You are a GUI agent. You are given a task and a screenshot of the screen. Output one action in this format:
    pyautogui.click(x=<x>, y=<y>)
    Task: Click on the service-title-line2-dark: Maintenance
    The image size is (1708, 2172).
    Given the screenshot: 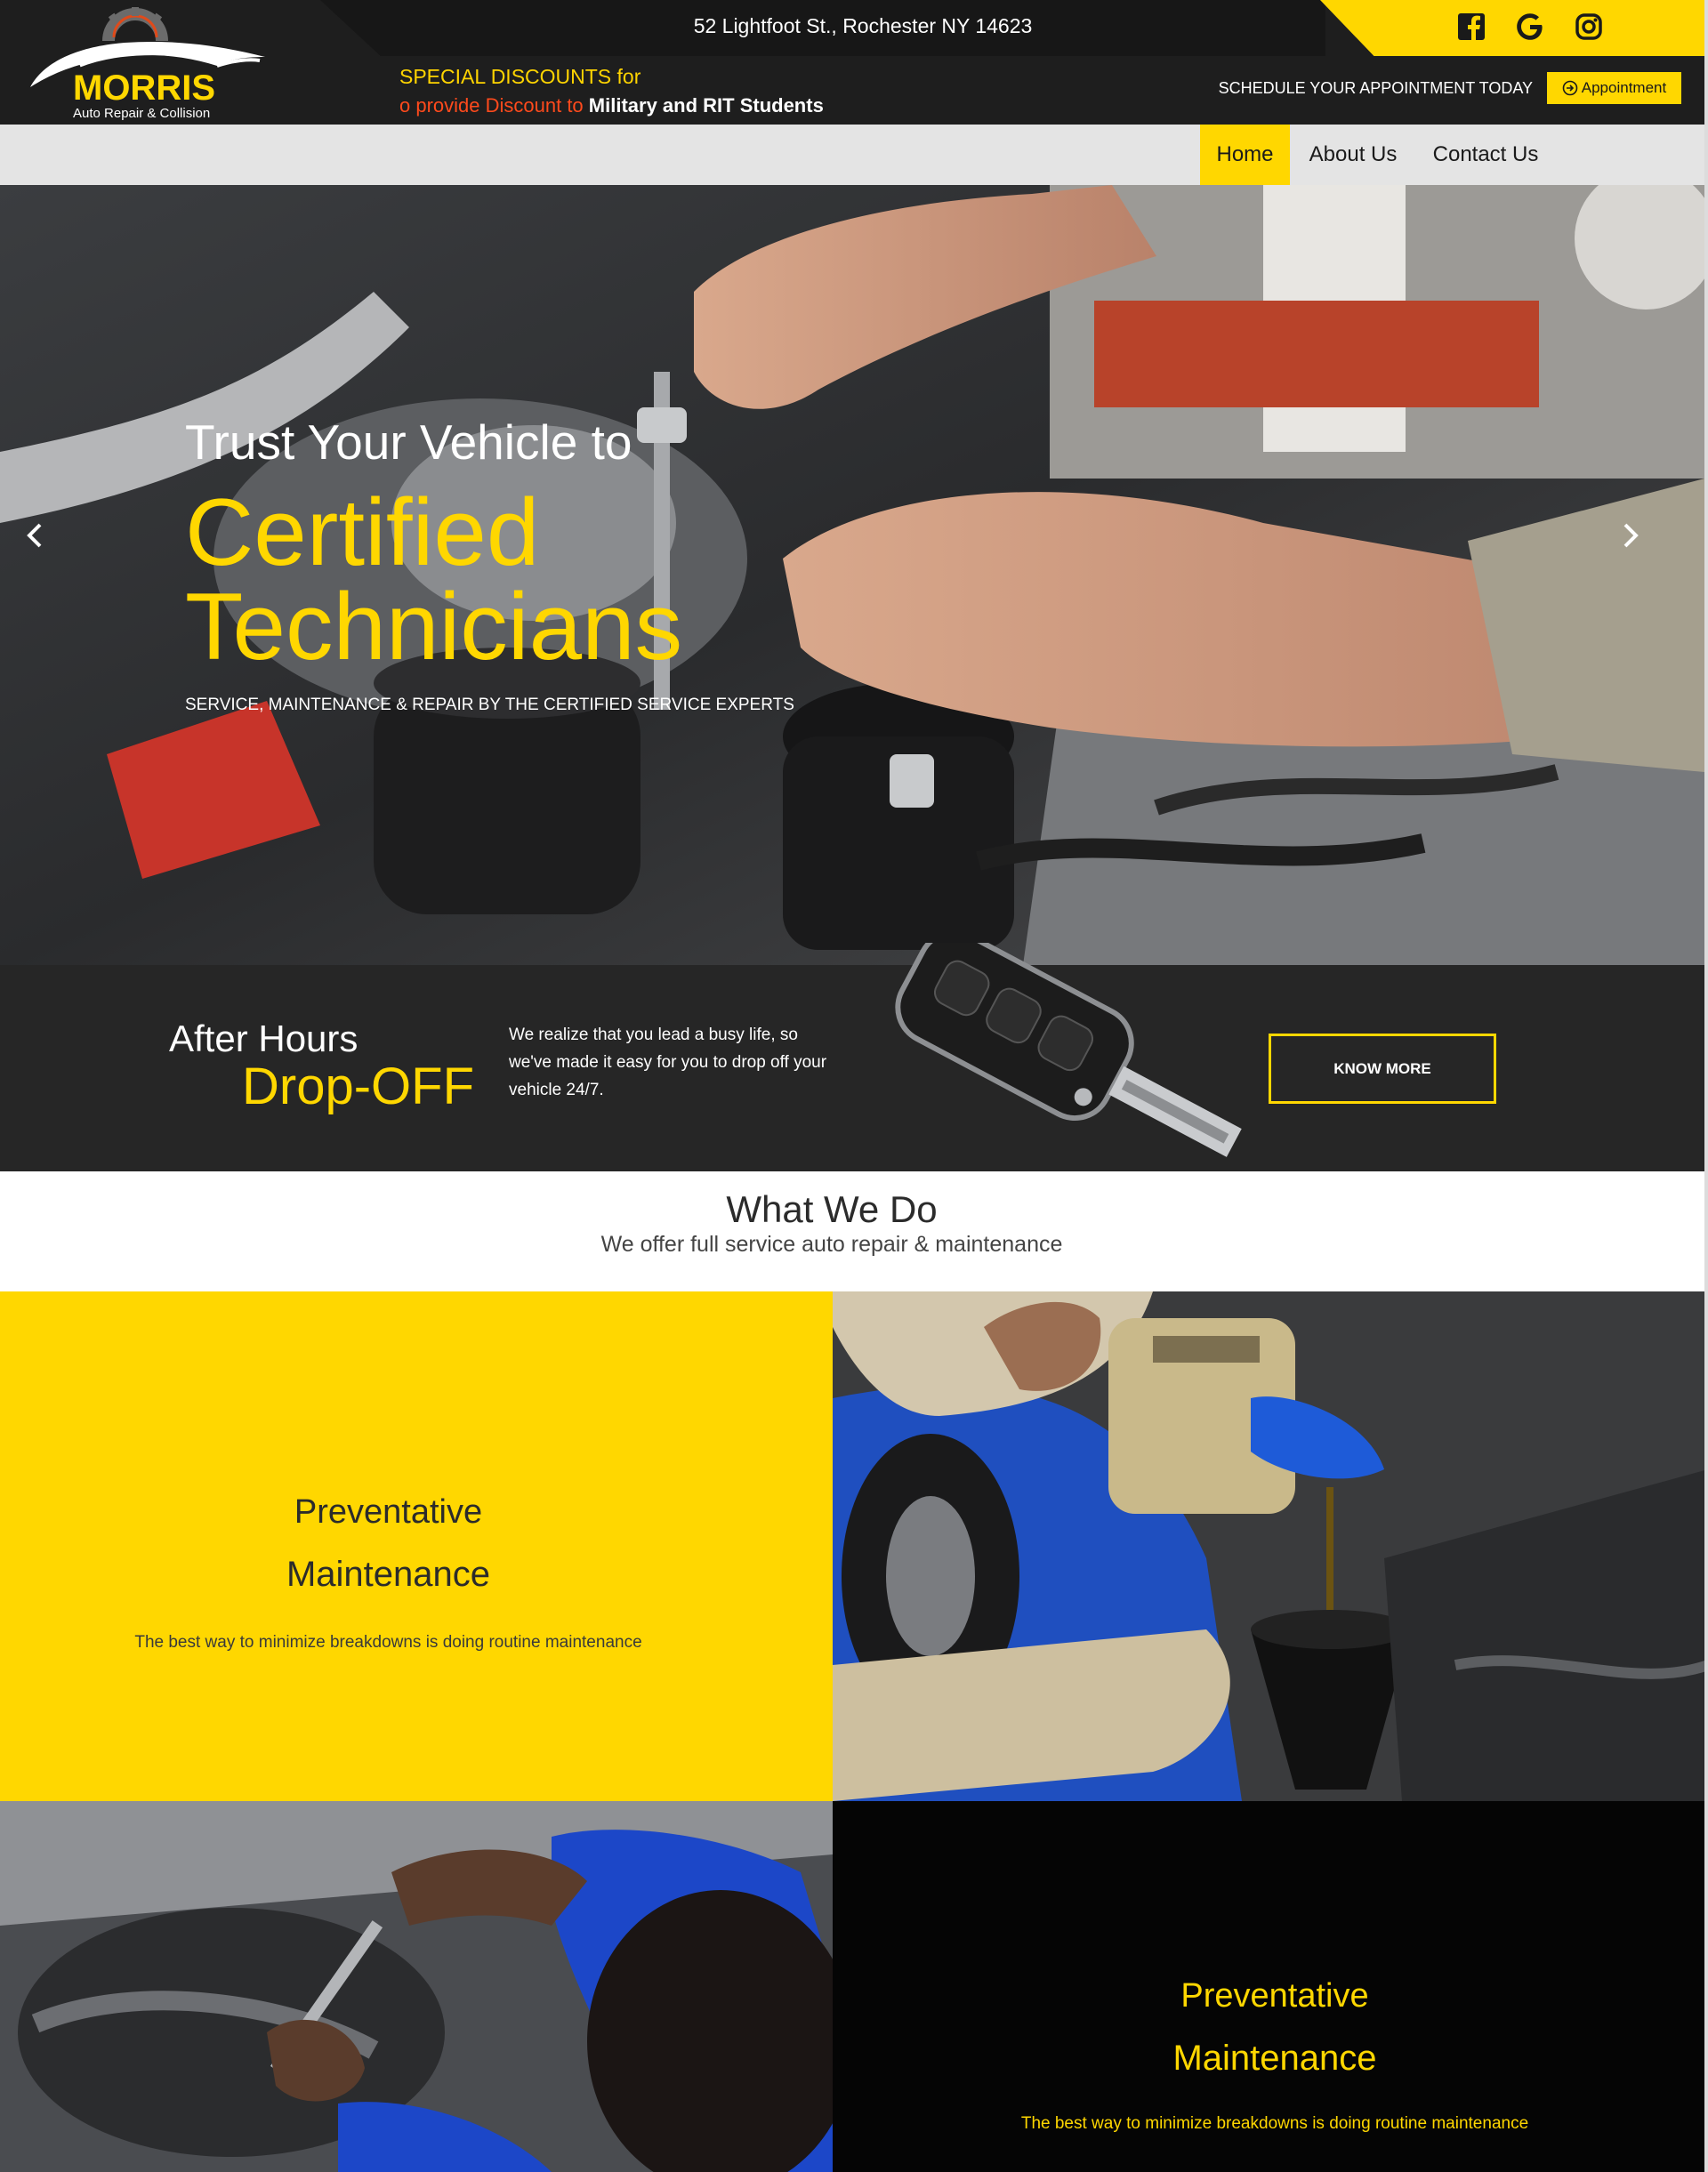 What is the action you would take?
    pyautogui.click(x=1274, y=2058)
    